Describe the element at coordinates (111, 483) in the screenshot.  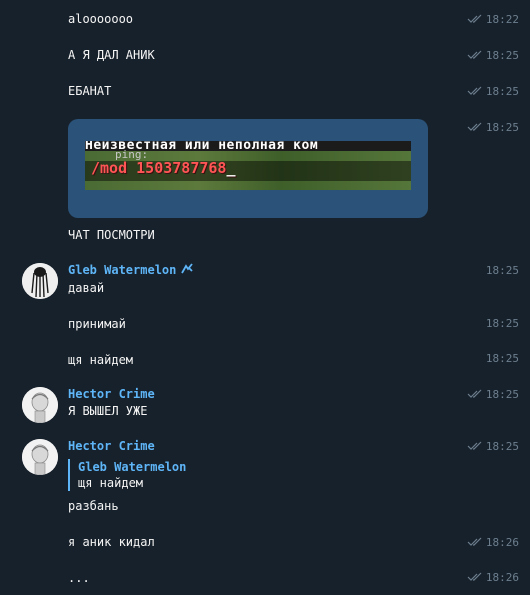
I see `reply-text: щя найдем` at that location.